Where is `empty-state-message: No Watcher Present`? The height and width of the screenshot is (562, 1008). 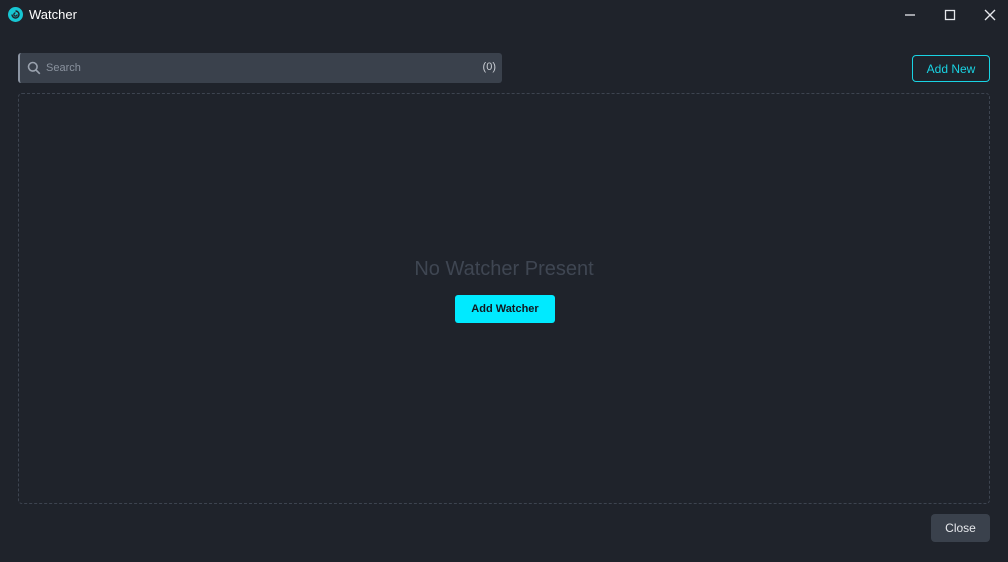
empty-state-message: No Watcher Present is located at coordinates (504, 269).